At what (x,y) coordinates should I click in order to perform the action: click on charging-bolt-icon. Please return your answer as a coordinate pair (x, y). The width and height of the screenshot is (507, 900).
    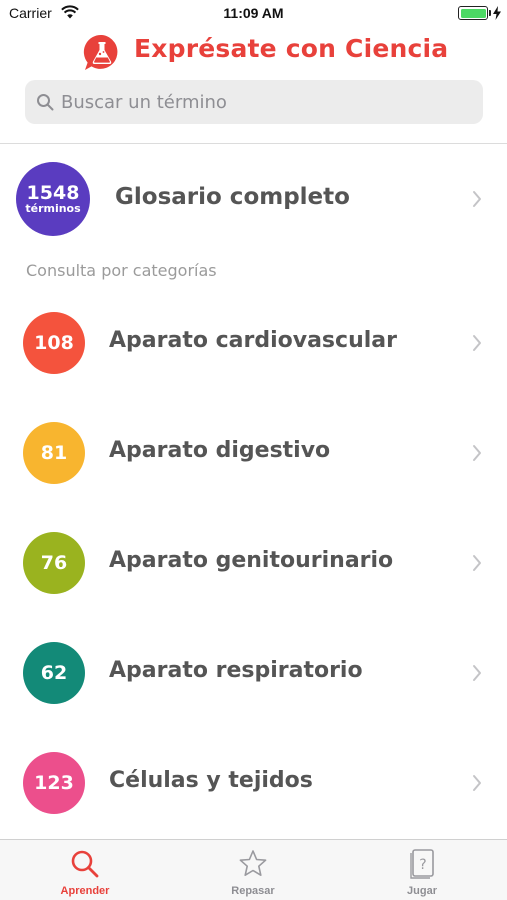
    Looking at the image, I should click on (497, 13).